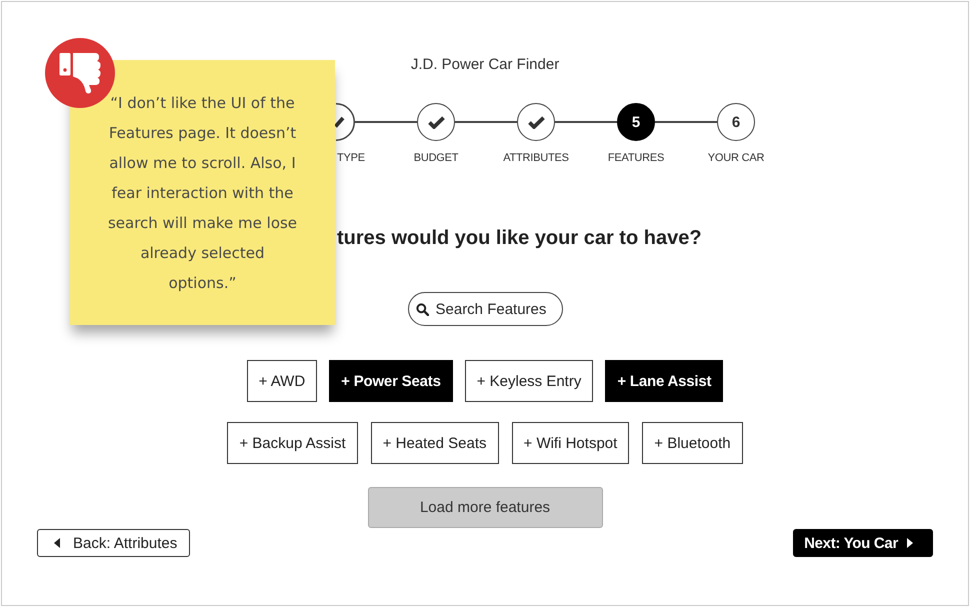 Image resolution: width=970 pixels, height=607 pixels. I want to click on search-field: Search Features, so click(485, 309).